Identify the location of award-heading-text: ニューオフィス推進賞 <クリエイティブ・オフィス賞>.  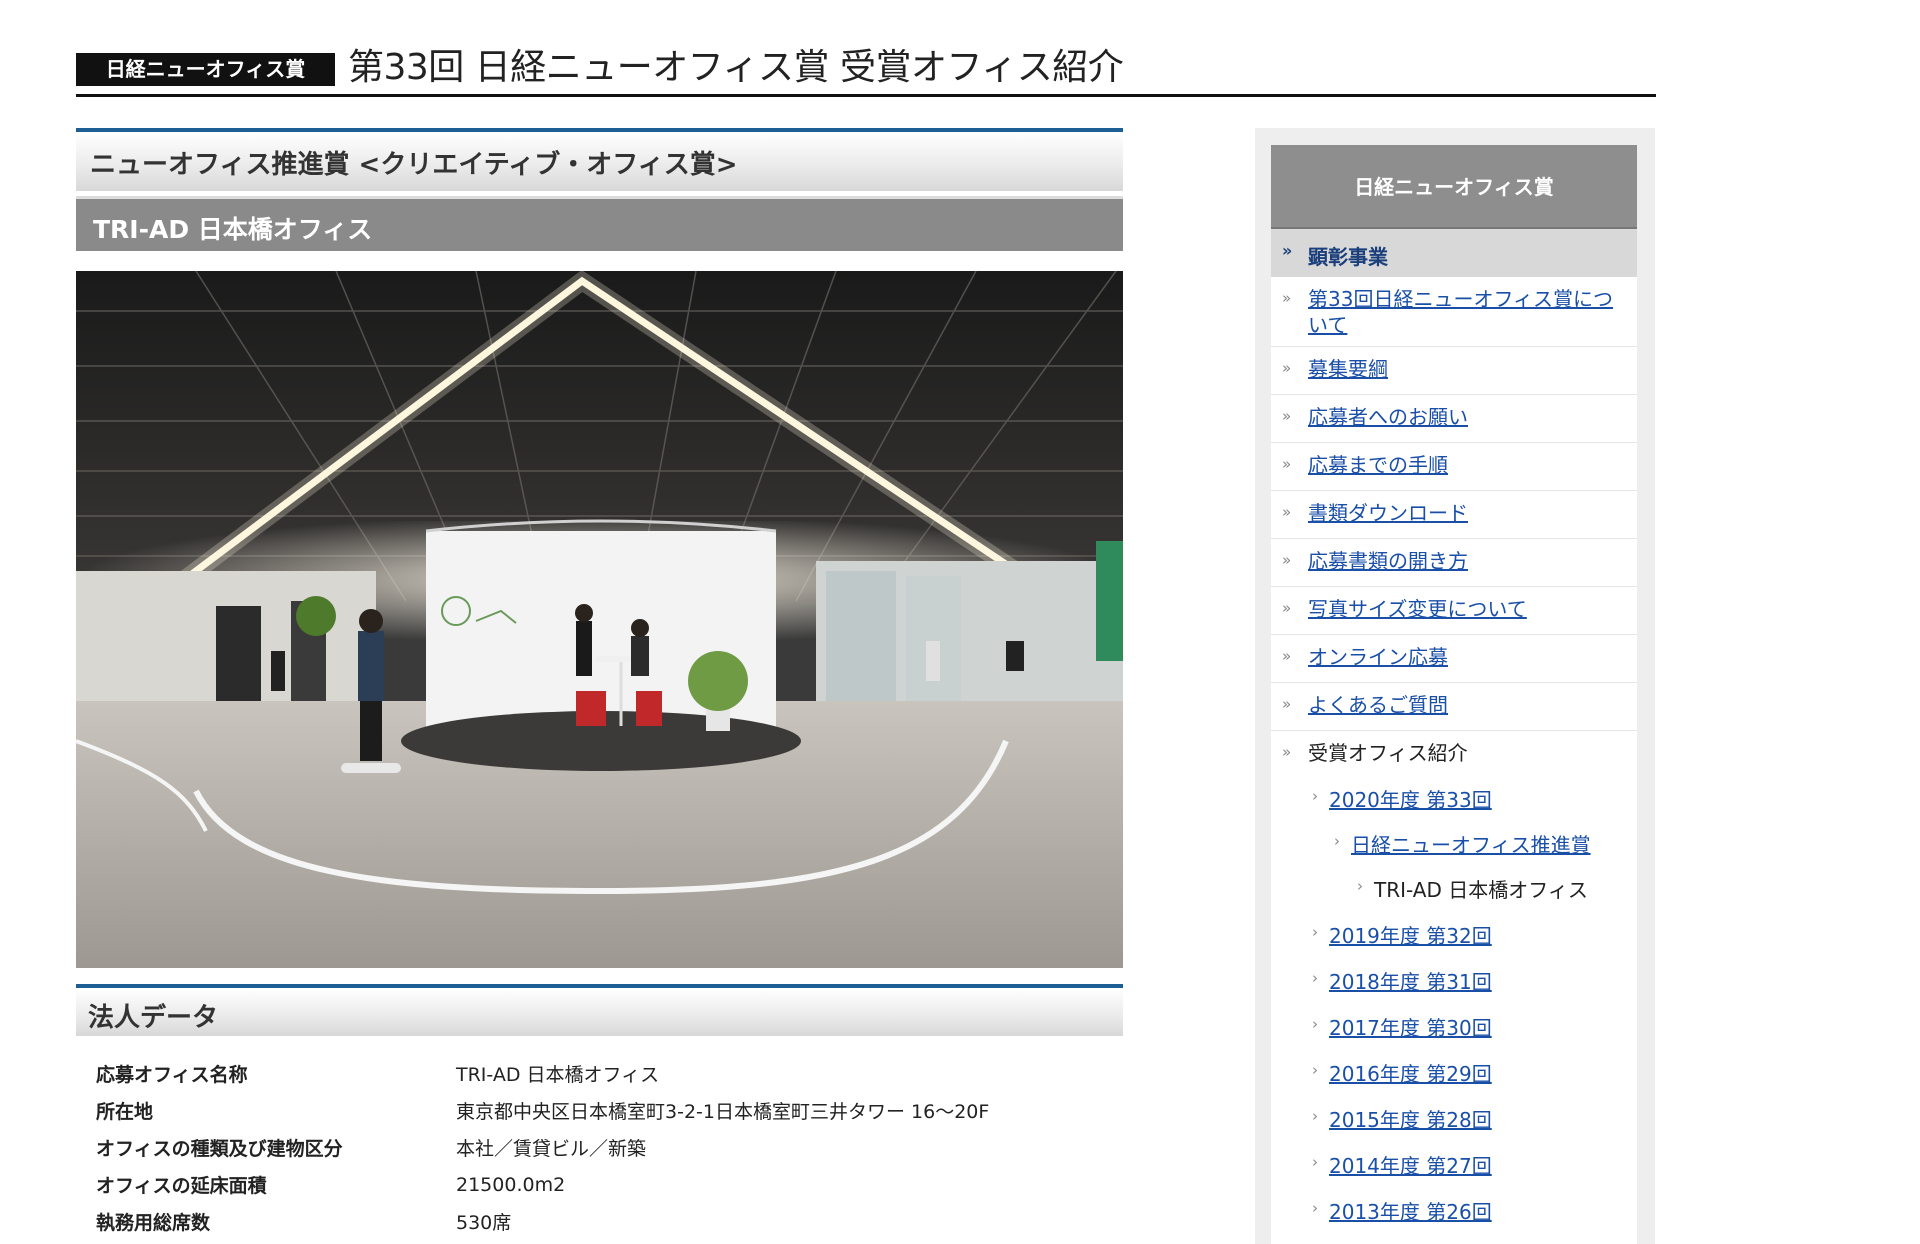
(414, 165).